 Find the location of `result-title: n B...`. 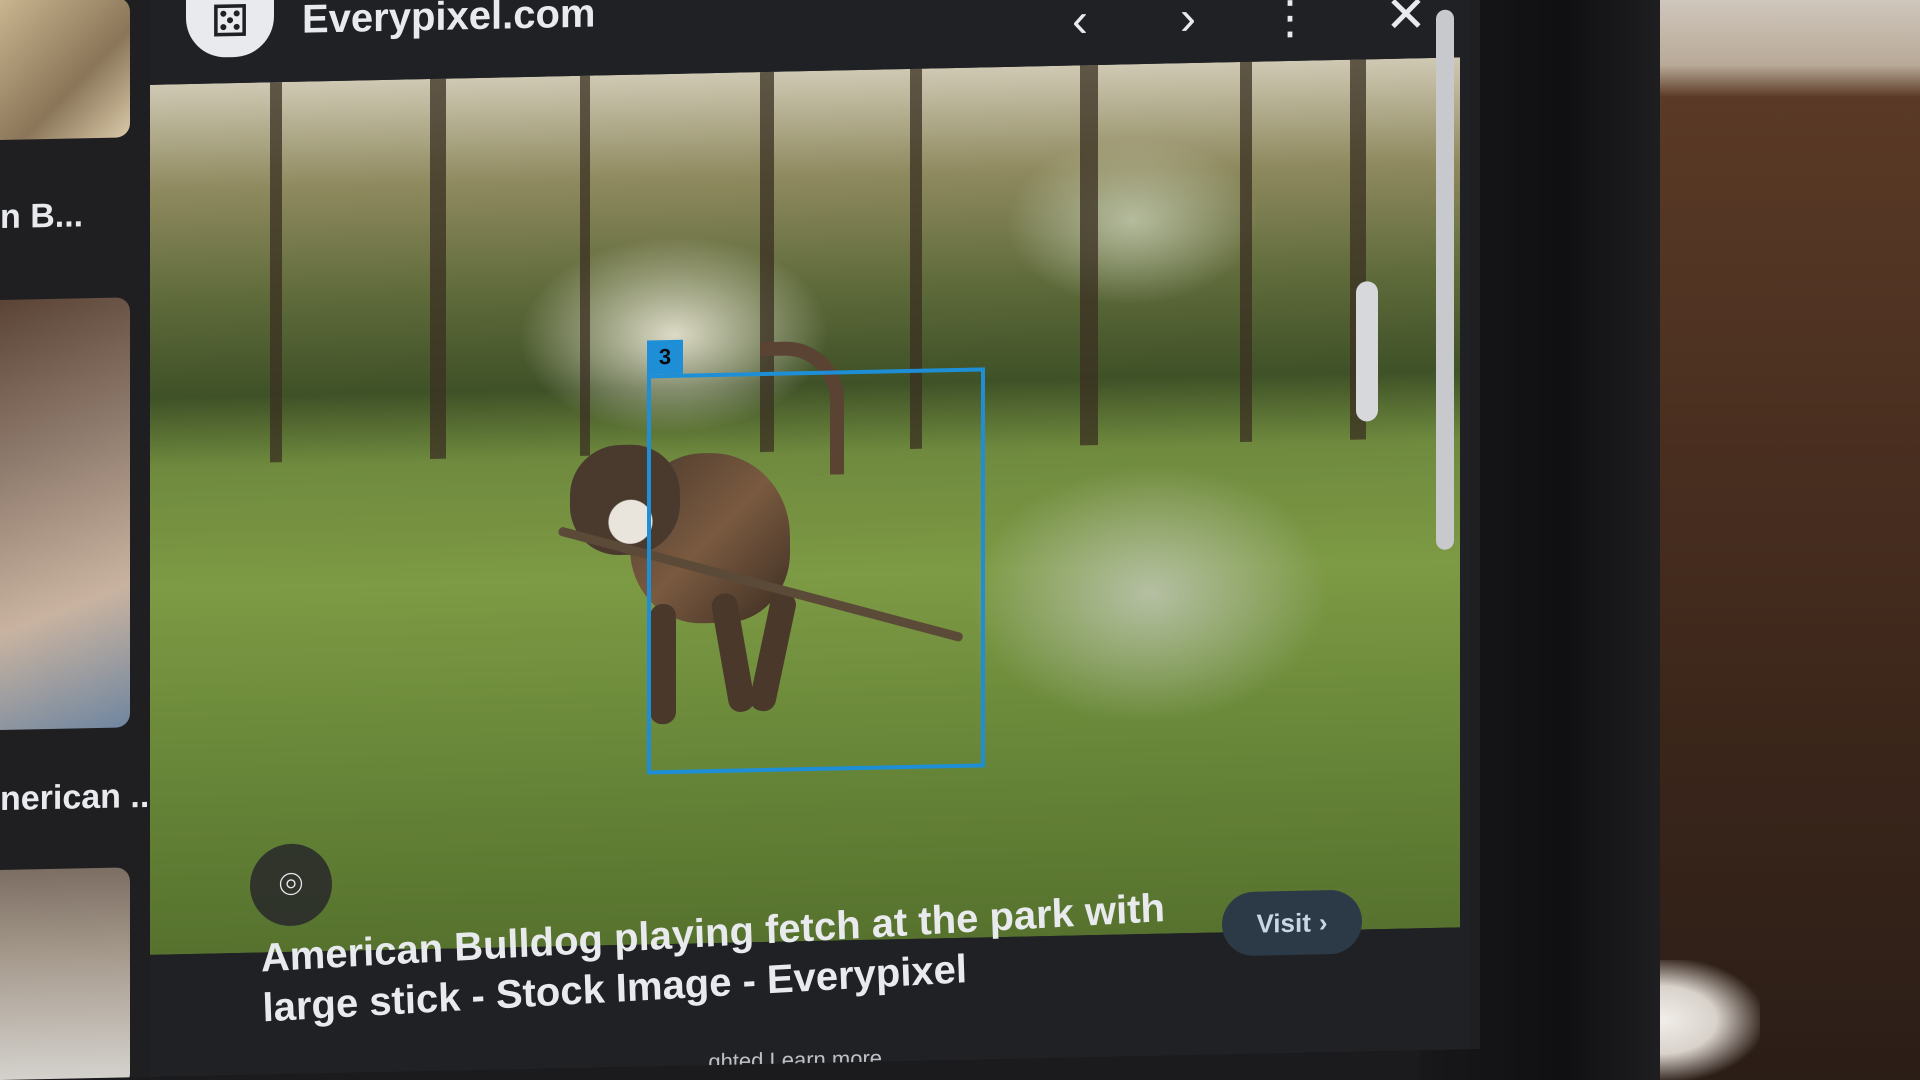

result-title: n B... is located at coordinates (41, 216).